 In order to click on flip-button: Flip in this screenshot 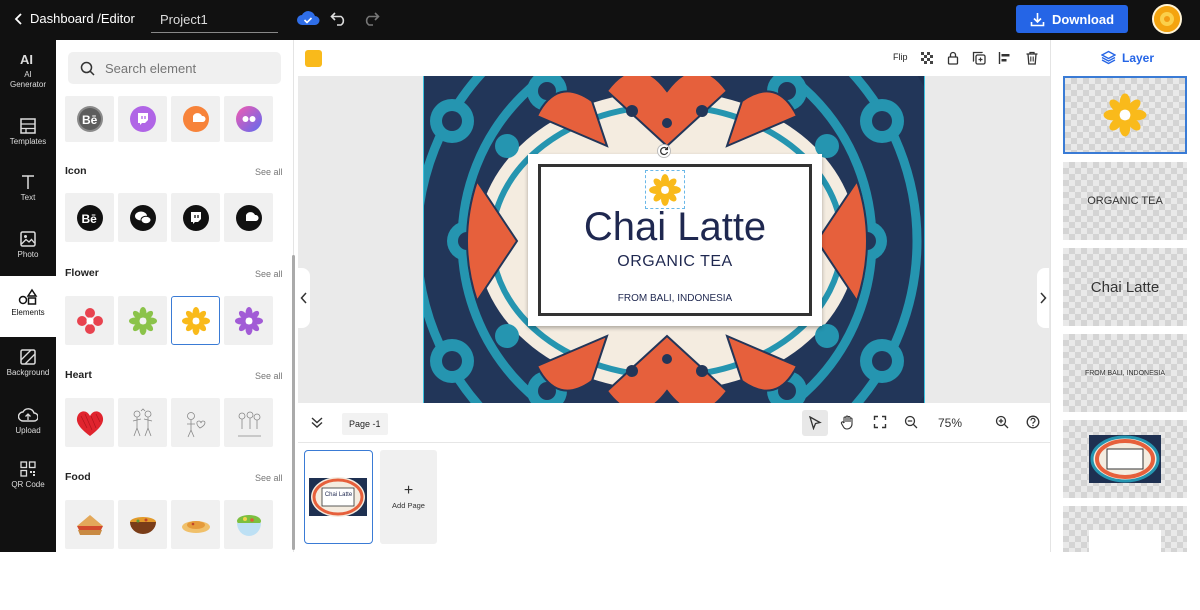, I will do `click(900, 57)`.